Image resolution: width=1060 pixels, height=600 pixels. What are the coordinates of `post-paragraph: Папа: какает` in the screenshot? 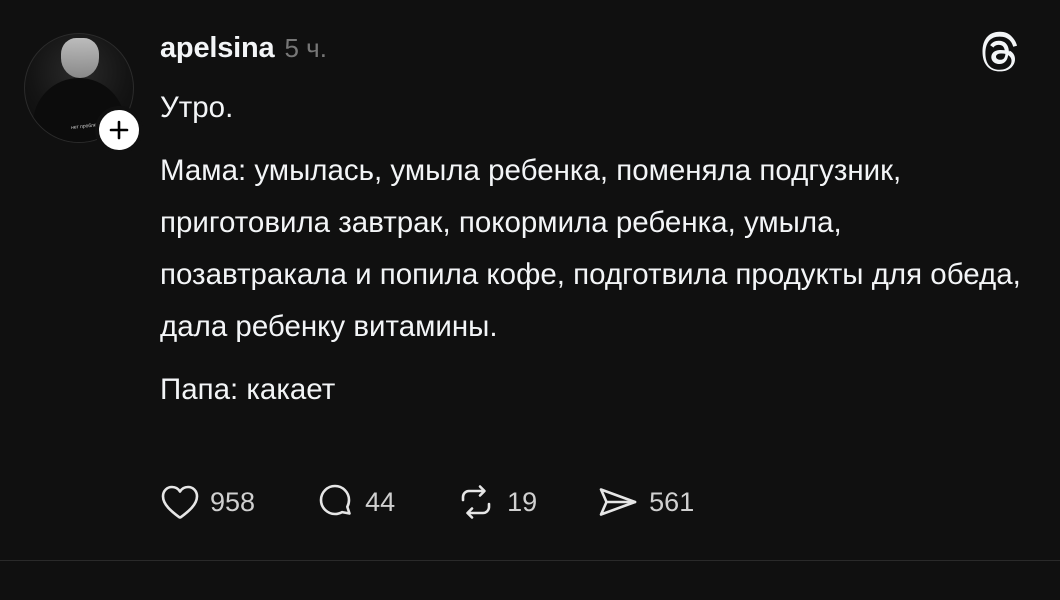 It's located at (248, 389).